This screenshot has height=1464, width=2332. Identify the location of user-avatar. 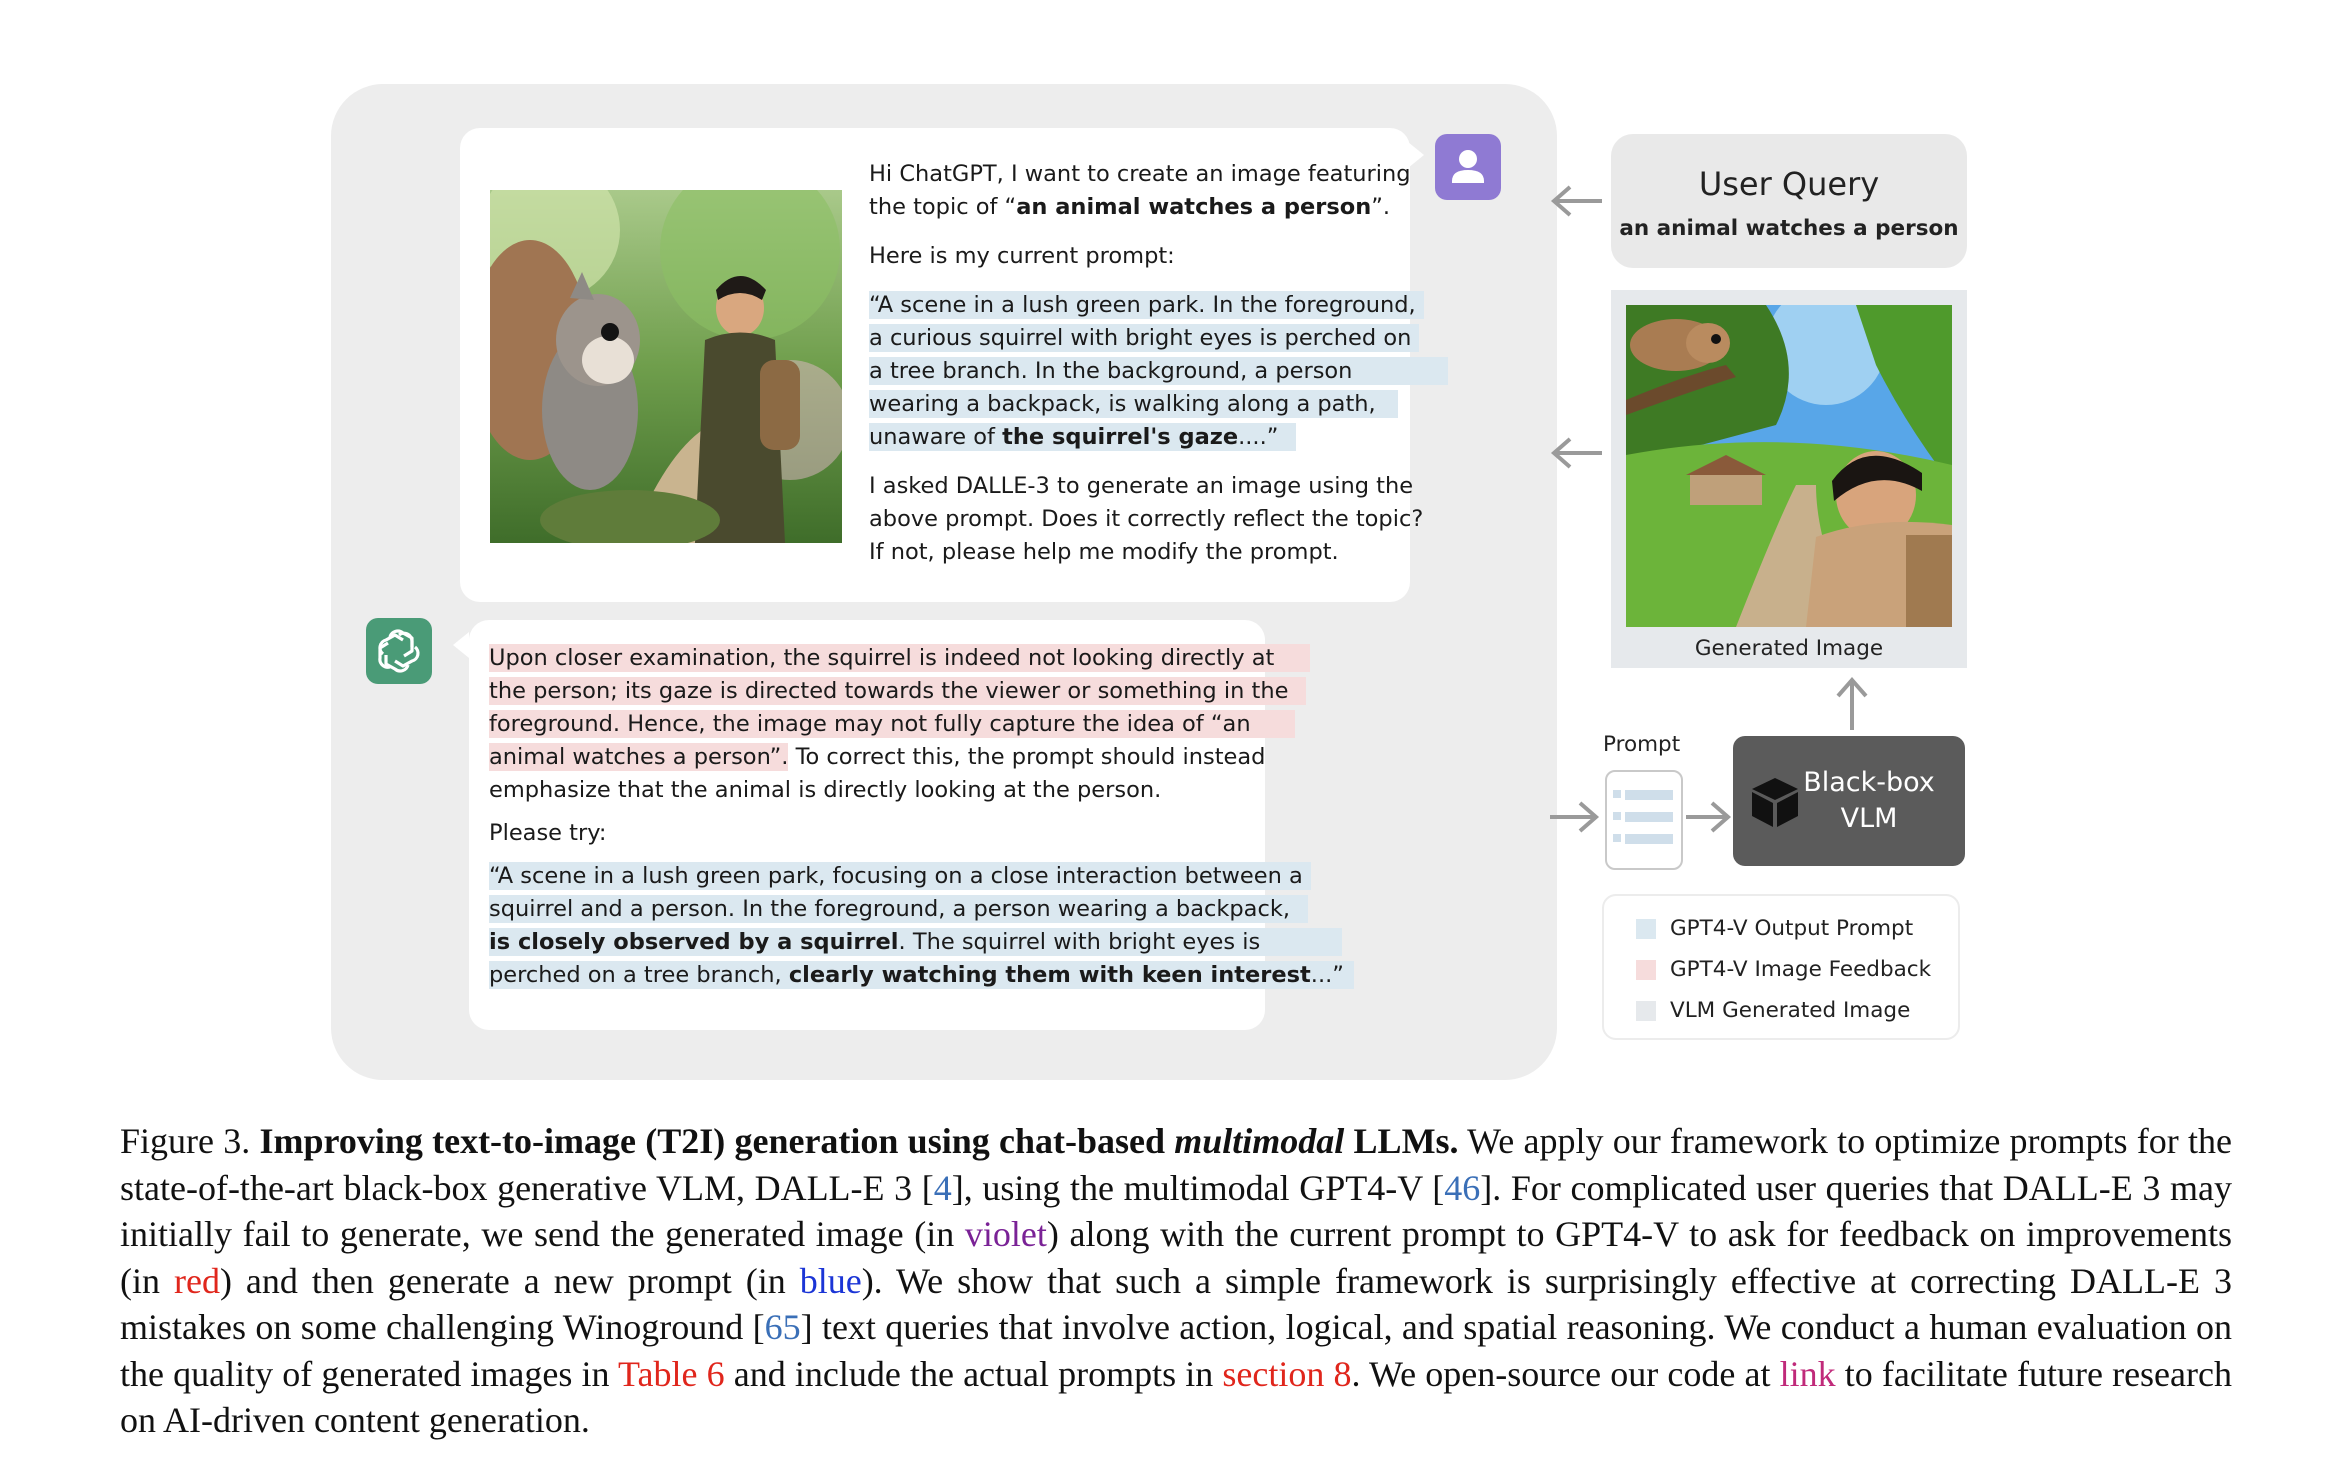
(1468, 167).